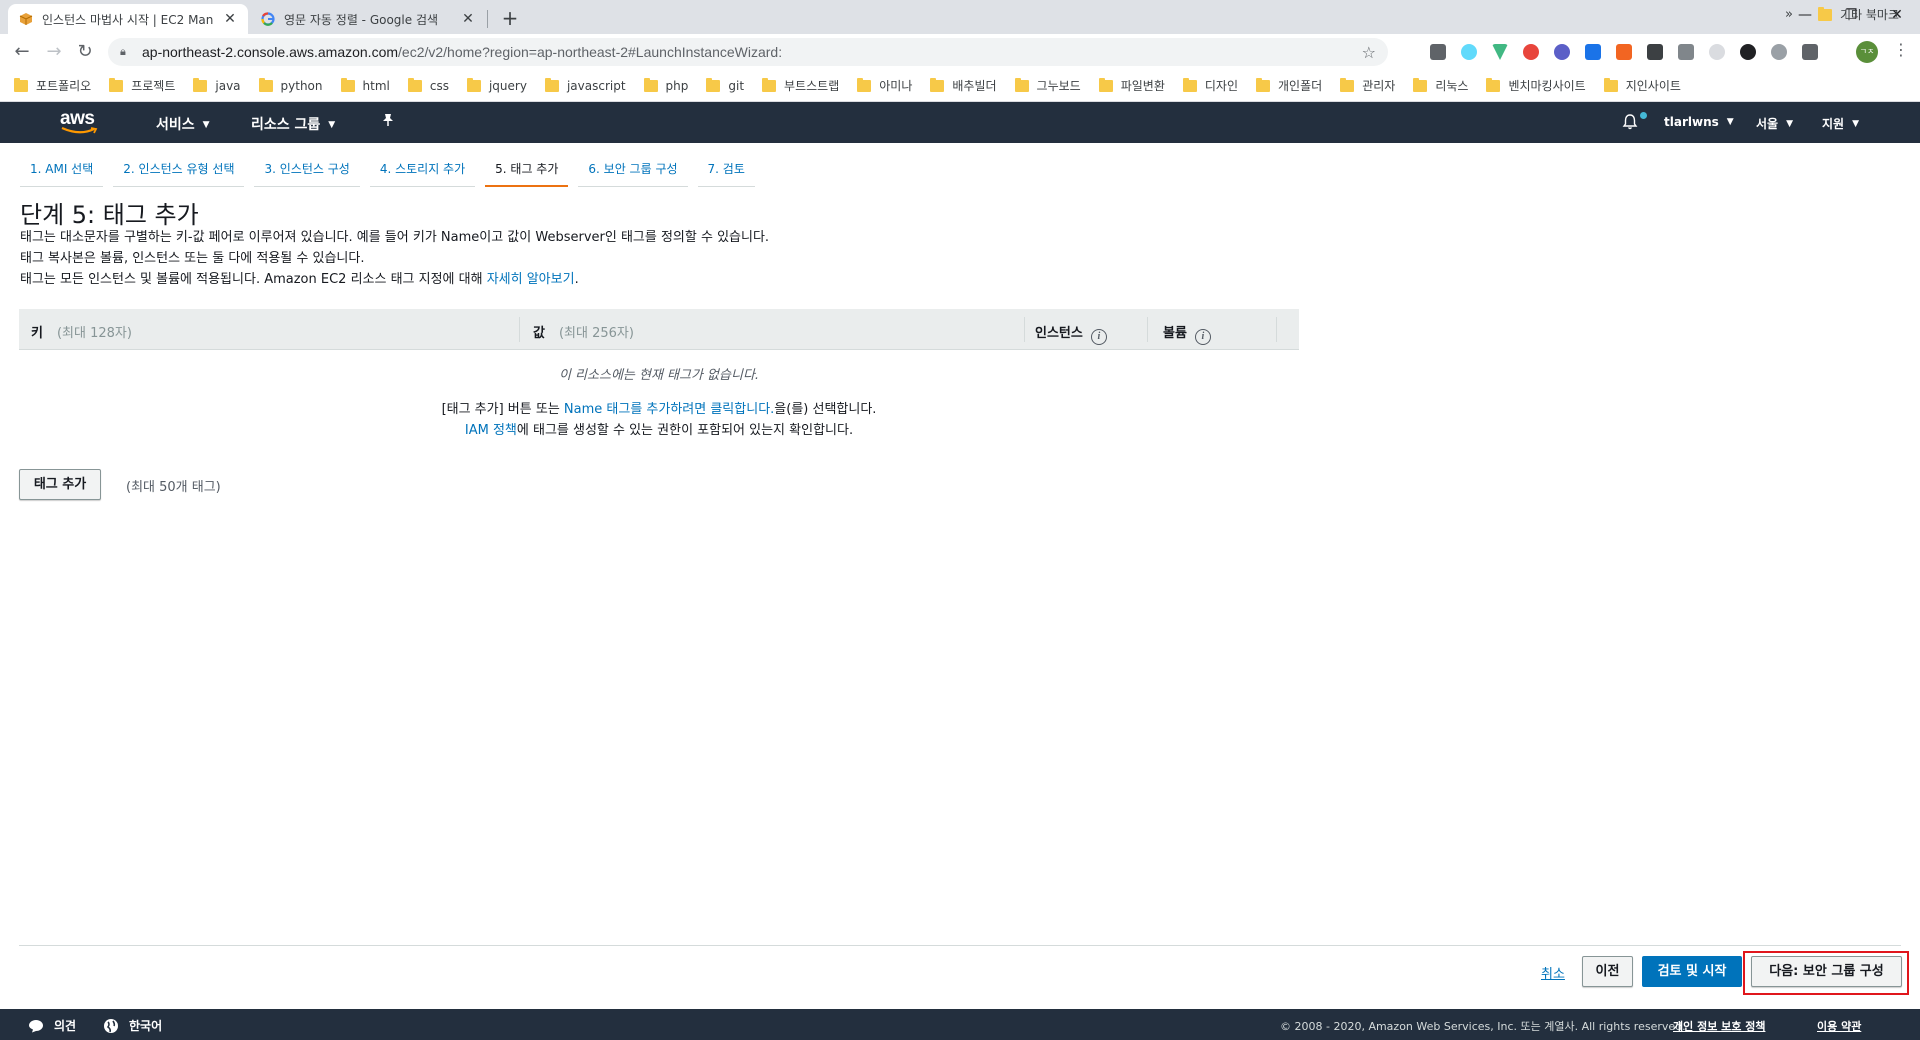 The height and width of the screenshot is (1040, 1920). What do you see at coordinates (142, 85) in the screenshot?
I see `bookmark-folder: 프로젝트` at bounding box center [142, 85].